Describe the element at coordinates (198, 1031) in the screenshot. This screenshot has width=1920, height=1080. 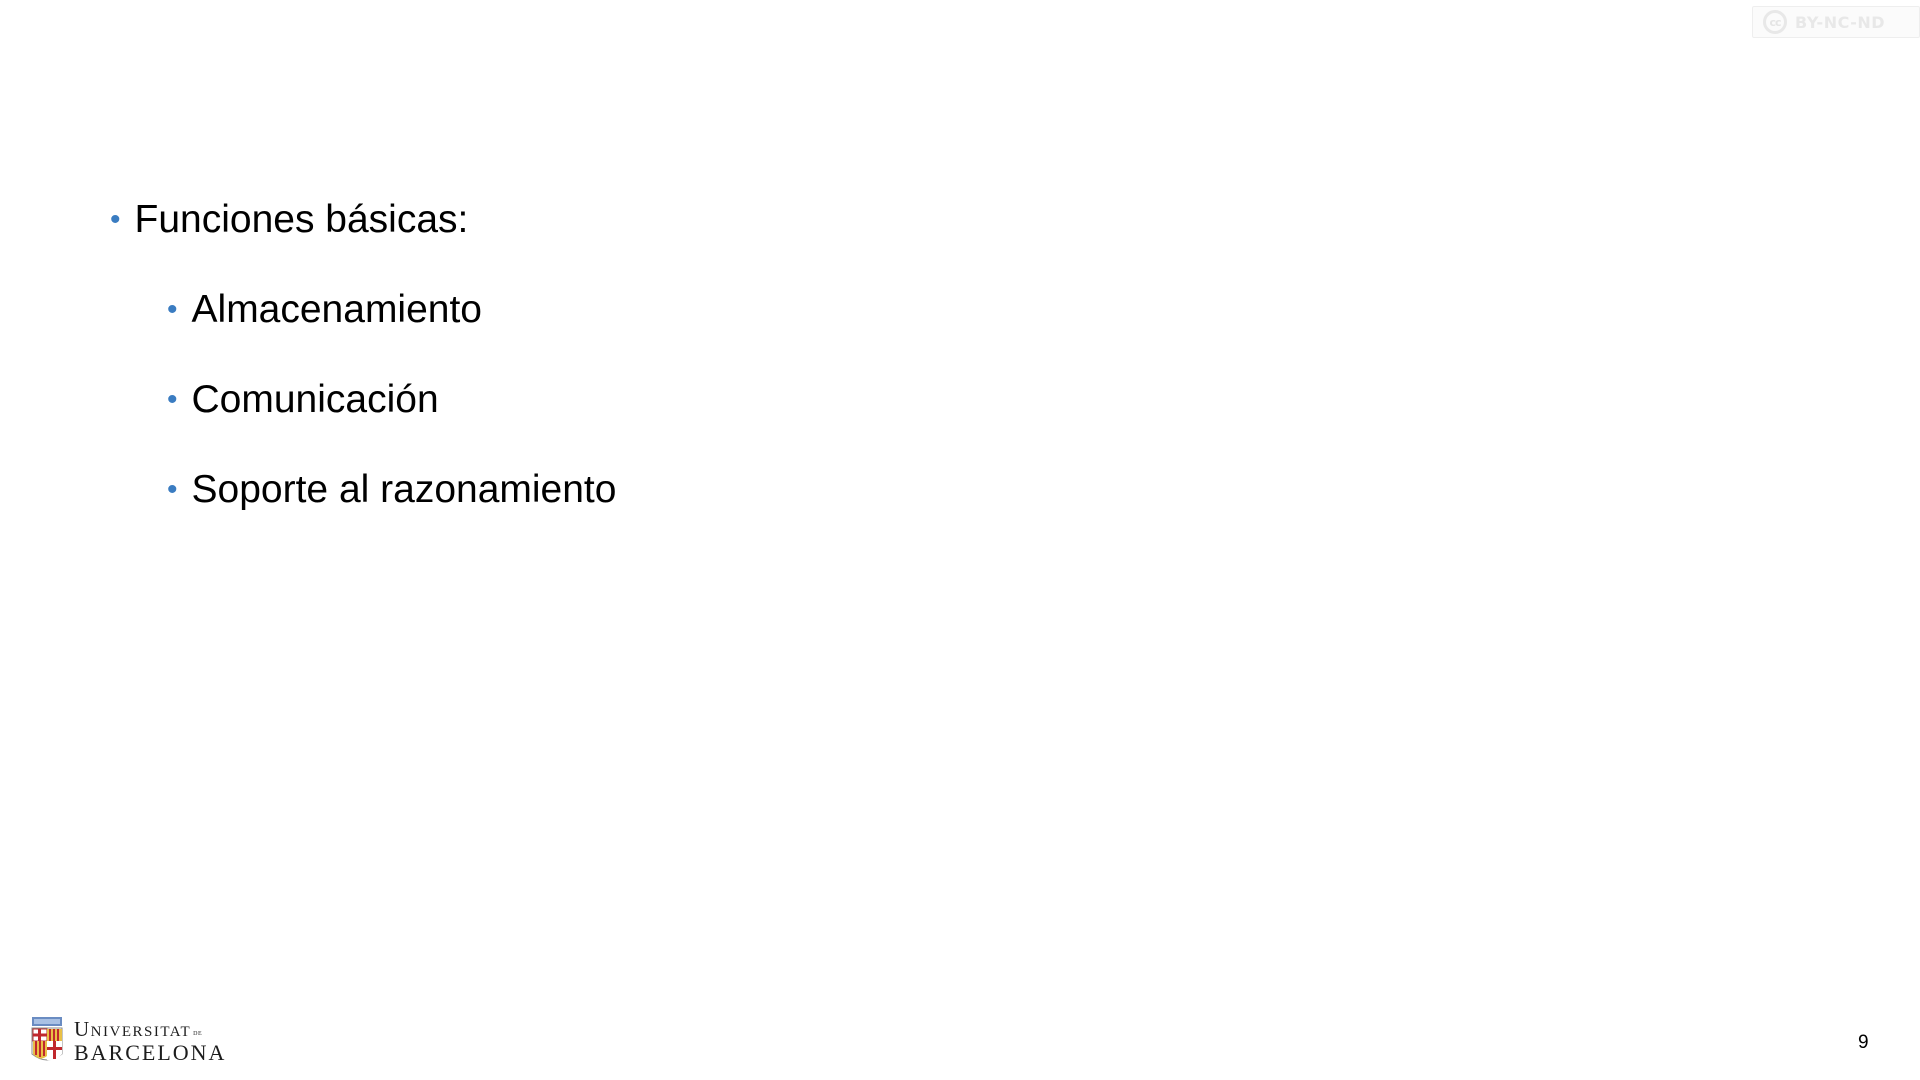
I see `logo-de: de` at that location.